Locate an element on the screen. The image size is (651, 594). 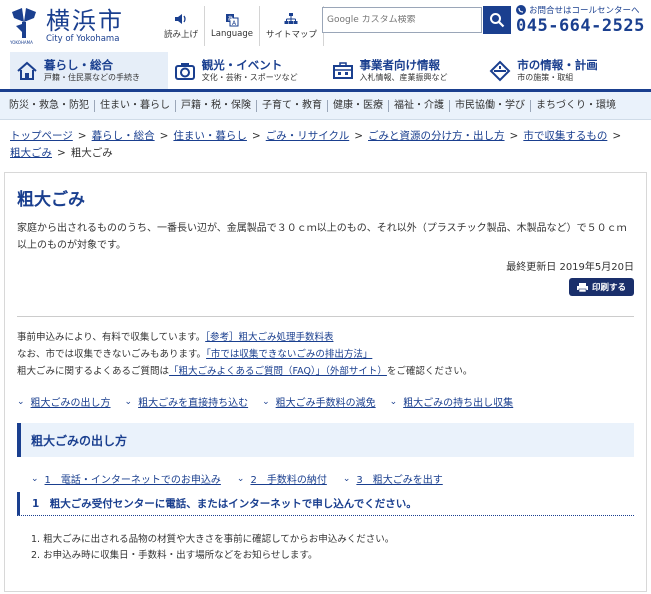
sitemap-button: サイトマップ is located at coordinates (292, 26).